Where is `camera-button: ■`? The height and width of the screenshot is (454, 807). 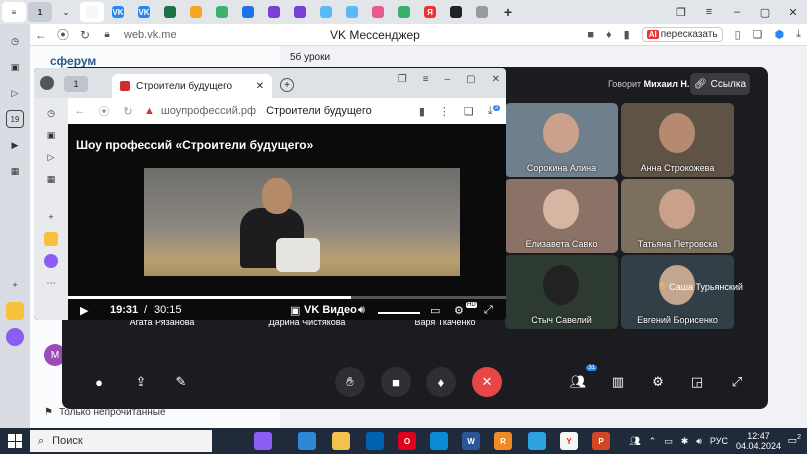
camera-button: ■ is located at coordinates (396, 382).